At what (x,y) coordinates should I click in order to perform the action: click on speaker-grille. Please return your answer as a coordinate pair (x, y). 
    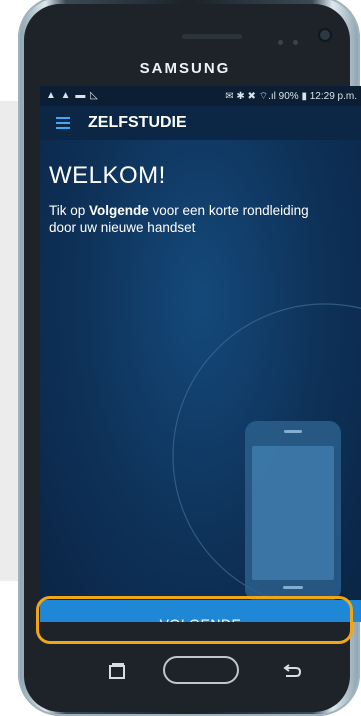
    Looking at the image, I should click on (212, 36).